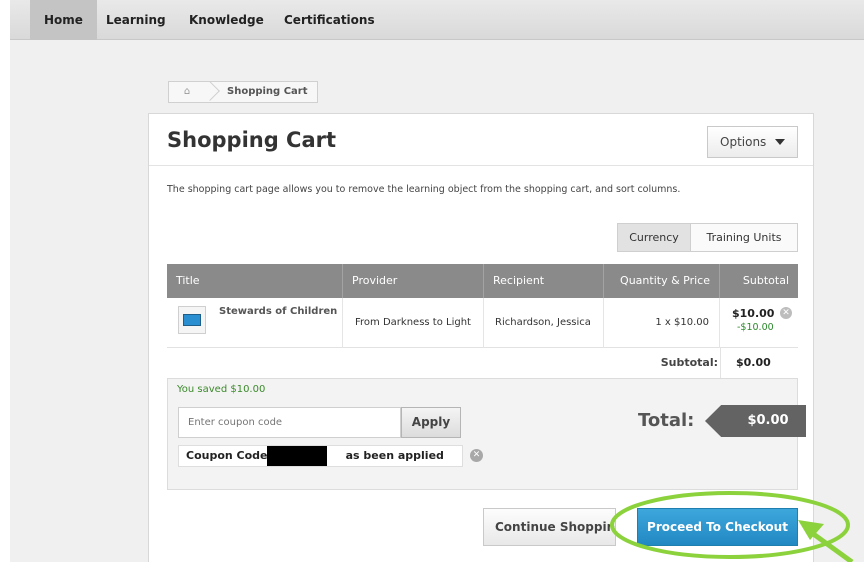 The width and height of the screenshot is (864, 562). Describe the element at coordinates (544, 281) in the screenshot. I see `column-header-recipient: Recipient` at that location.